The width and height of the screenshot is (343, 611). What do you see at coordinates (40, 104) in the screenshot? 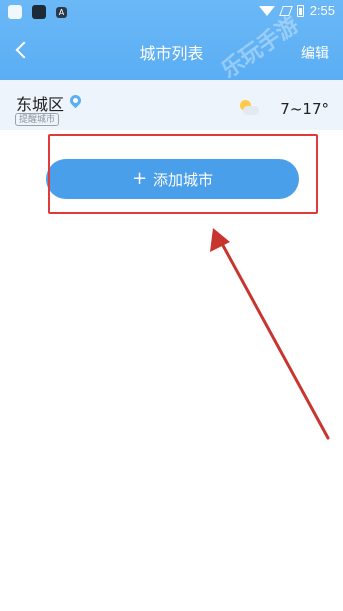
I see `city-name: 东城区` at bounding box center [40, 104].